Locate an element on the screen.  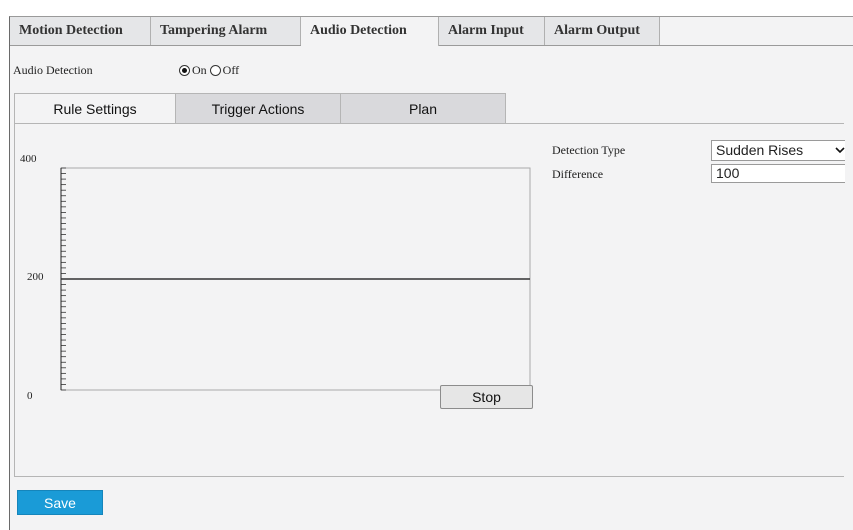
tab-tampering-alarm: Tampering Alarm is located at coordinates (226, 31).